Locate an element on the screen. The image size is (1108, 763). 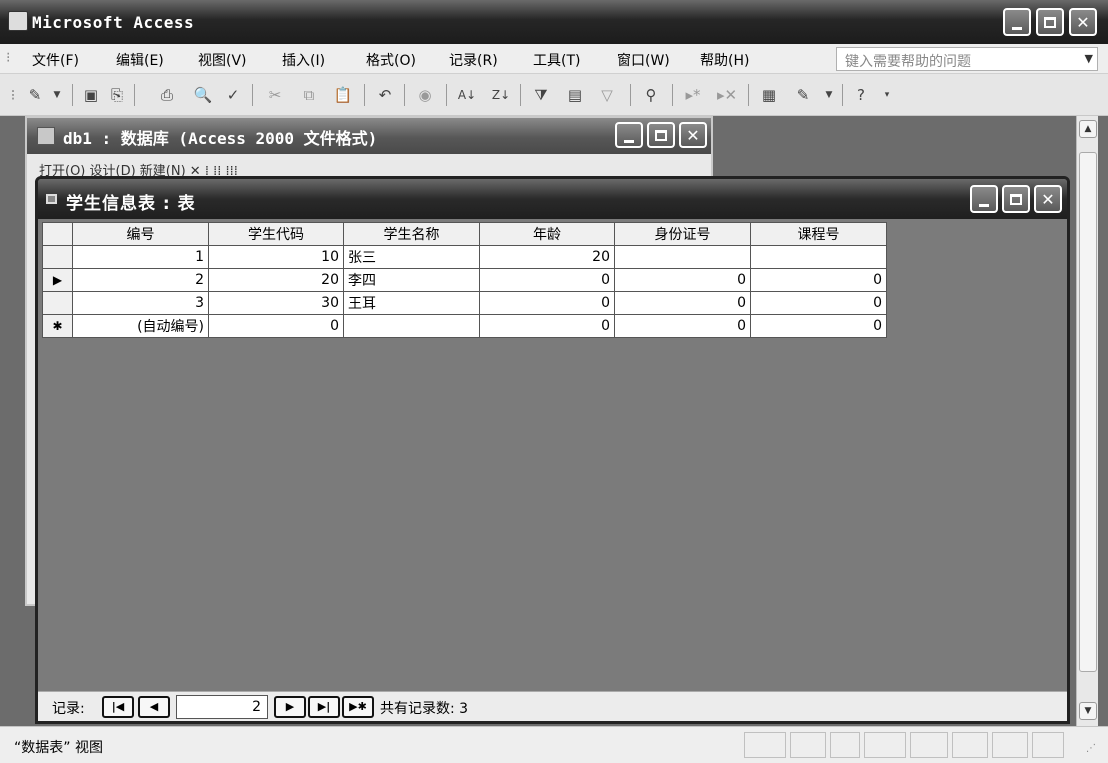
undo-icon: ↶ is located at coordinates (385, 95).